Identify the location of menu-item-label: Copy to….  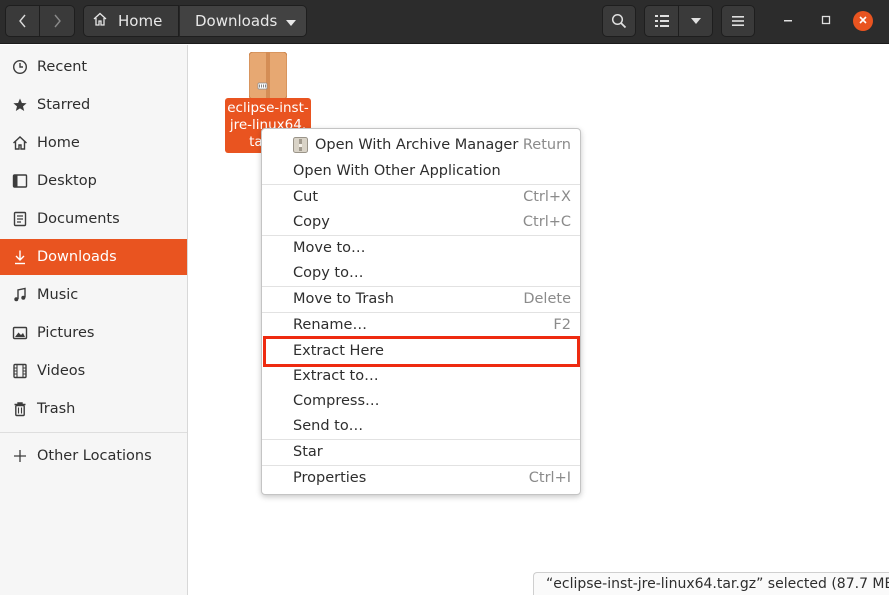
(328, 273).